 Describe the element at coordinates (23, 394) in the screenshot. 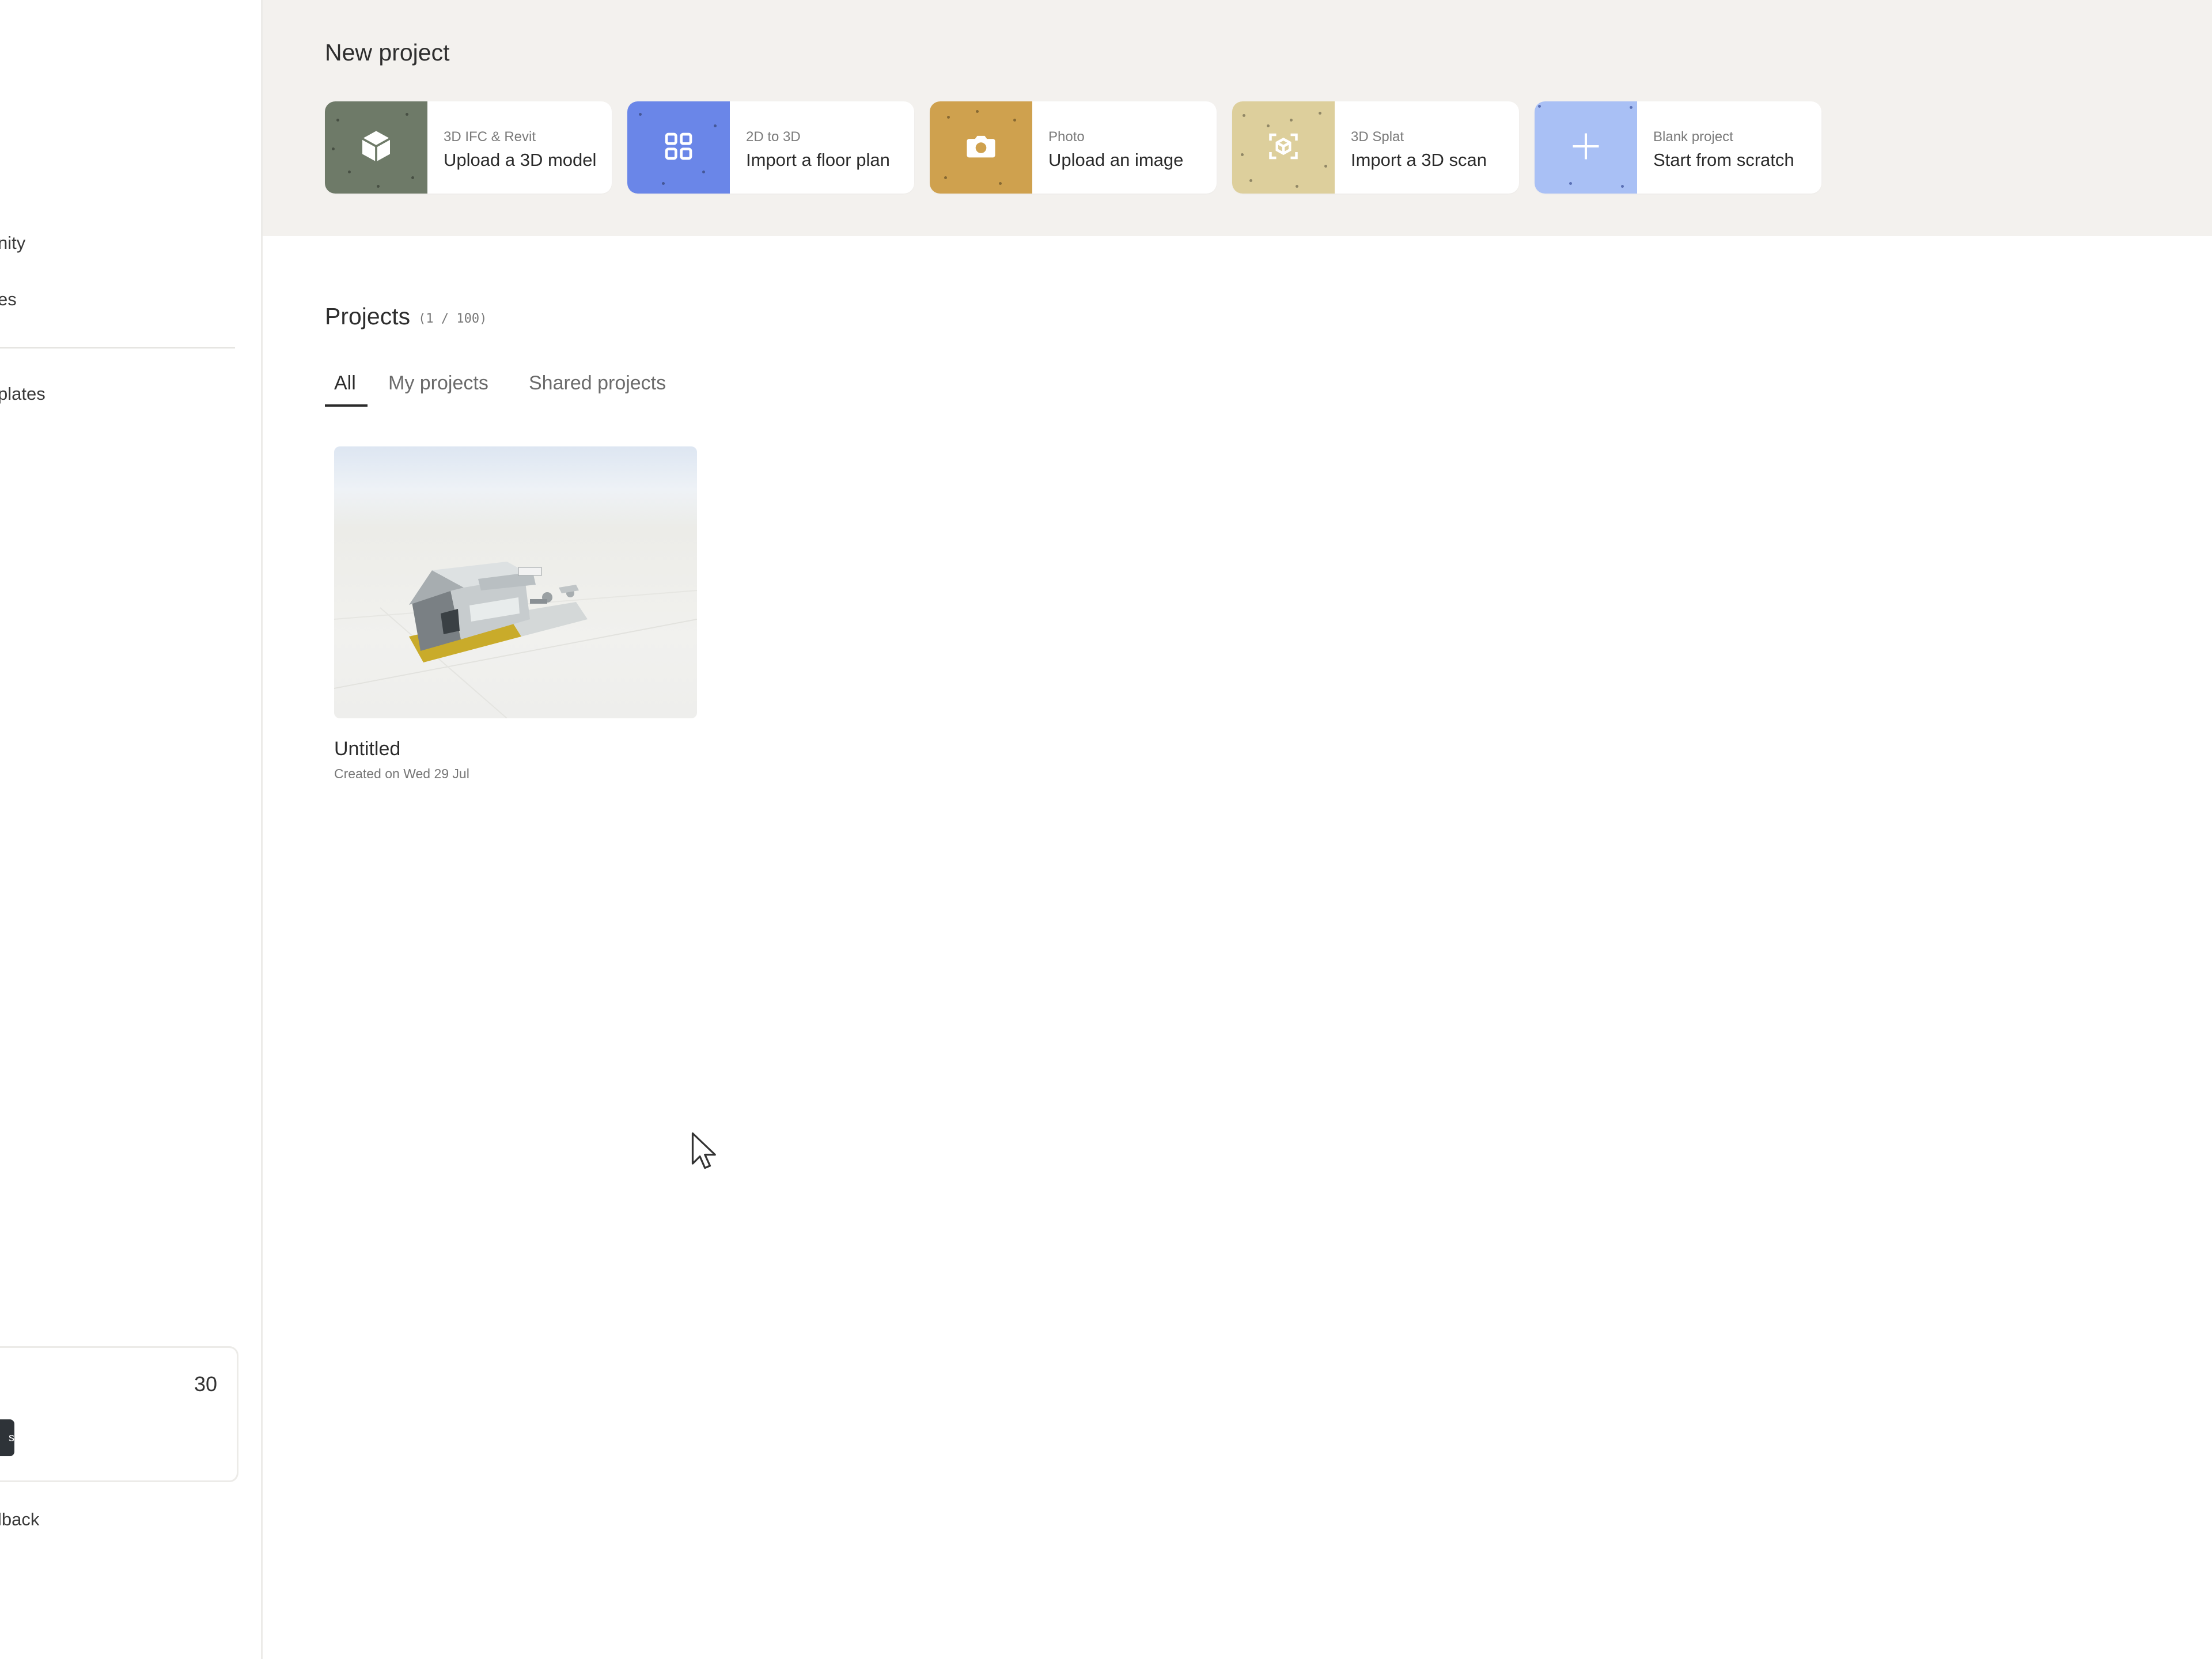

I see `sidebar-item-templates: plates` at that location.